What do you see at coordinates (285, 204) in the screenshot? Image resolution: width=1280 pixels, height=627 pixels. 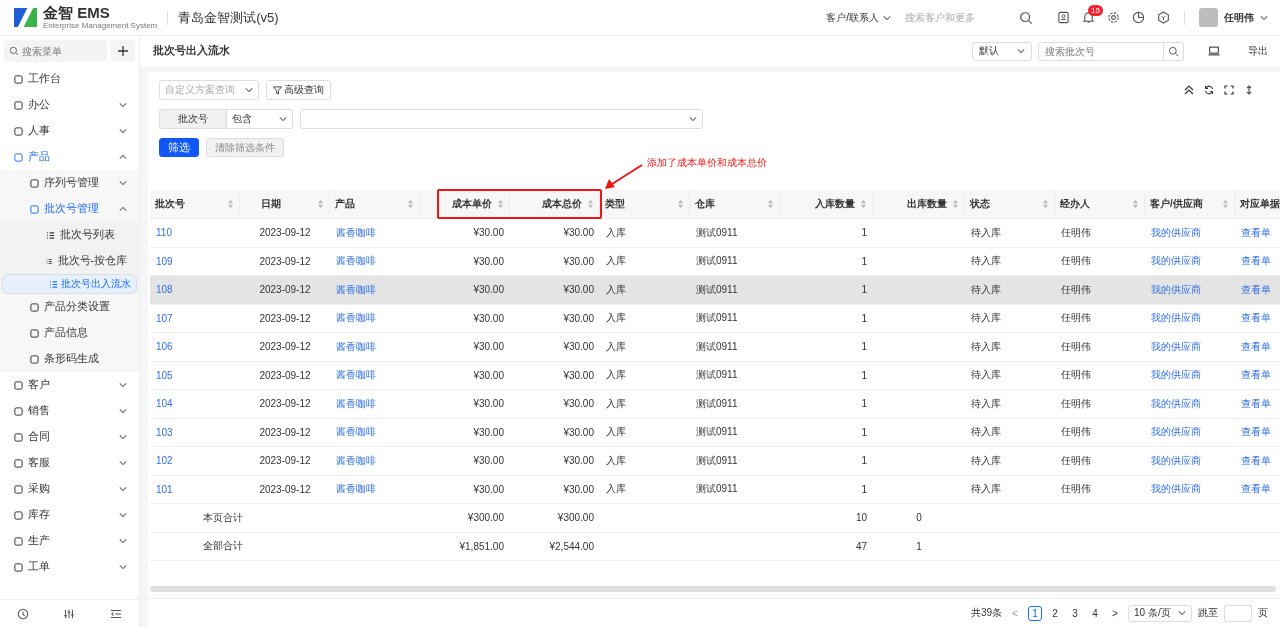 I see `column-header: 日期` at bounding box center [285, 204].